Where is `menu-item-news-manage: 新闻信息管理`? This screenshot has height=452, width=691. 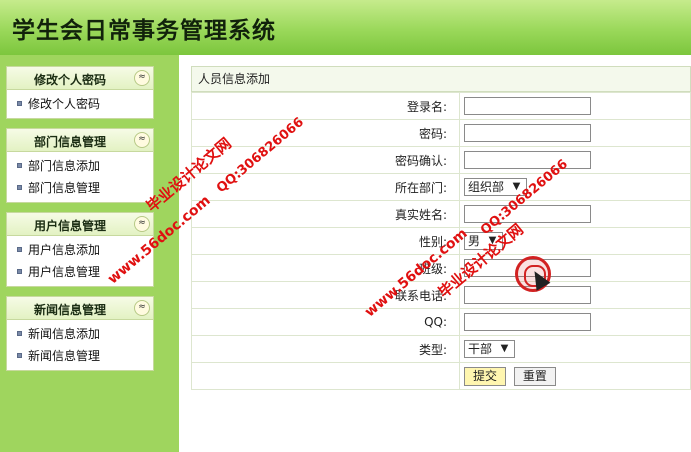
menu-item-news-manage: 新闻信息管理 is located at coordinates (80, 356).